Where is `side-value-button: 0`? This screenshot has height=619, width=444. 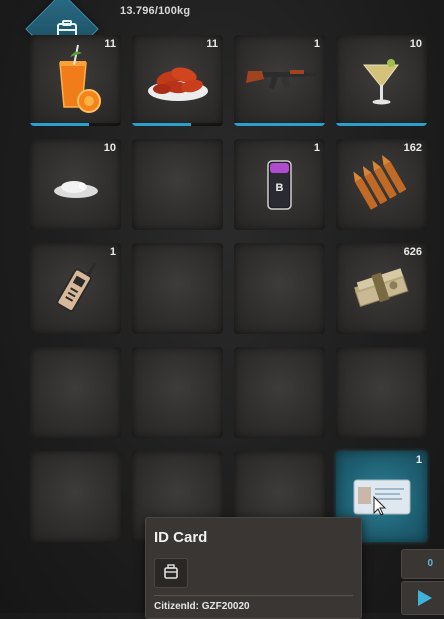 side-value-button: 0 is located at coordinates (422, 564).